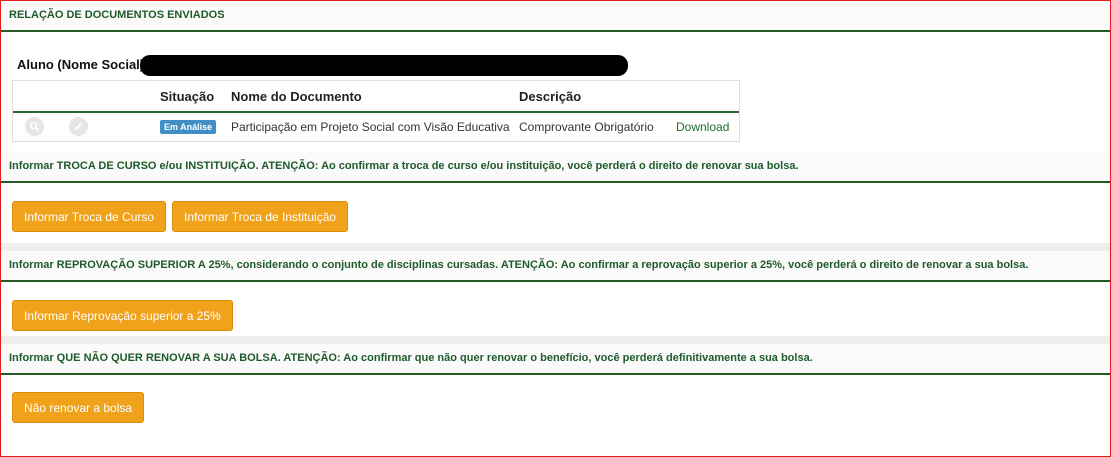 Image resolution: width=1111 pixels, height=457 pixels. I want to click on document-description: Comprovante Obrigatório, so click(586, 127).